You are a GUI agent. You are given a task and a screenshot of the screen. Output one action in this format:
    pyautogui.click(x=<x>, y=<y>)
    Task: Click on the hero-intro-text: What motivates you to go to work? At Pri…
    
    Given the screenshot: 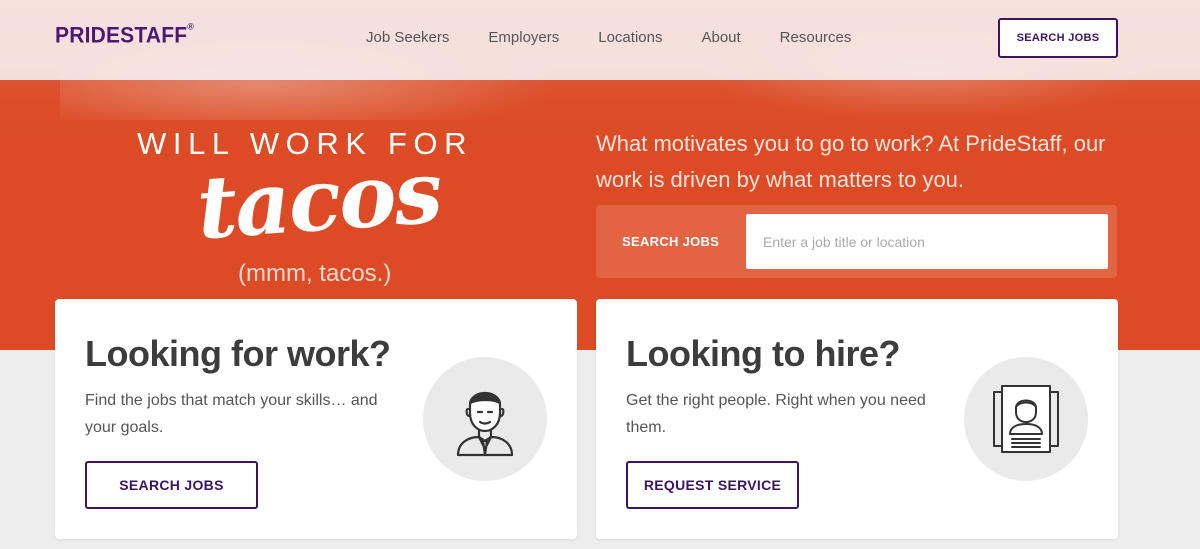 What is the action you would take?
    pyautogui.click(x=851, y=161)
    